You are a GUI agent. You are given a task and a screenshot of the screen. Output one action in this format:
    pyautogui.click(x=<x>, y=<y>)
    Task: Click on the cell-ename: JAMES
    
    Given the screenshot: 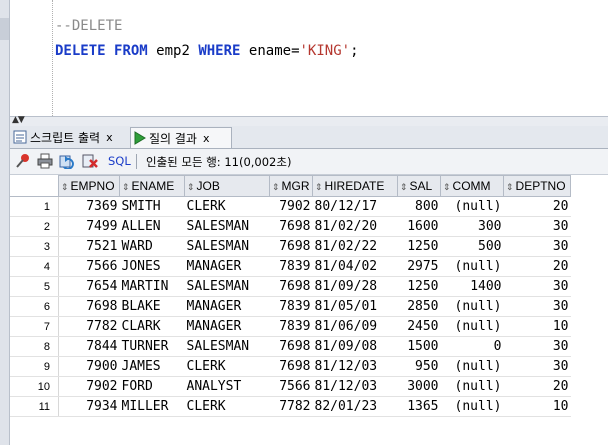 What is the action you would take?
    pyautogui.click(x=152, y=366)
    